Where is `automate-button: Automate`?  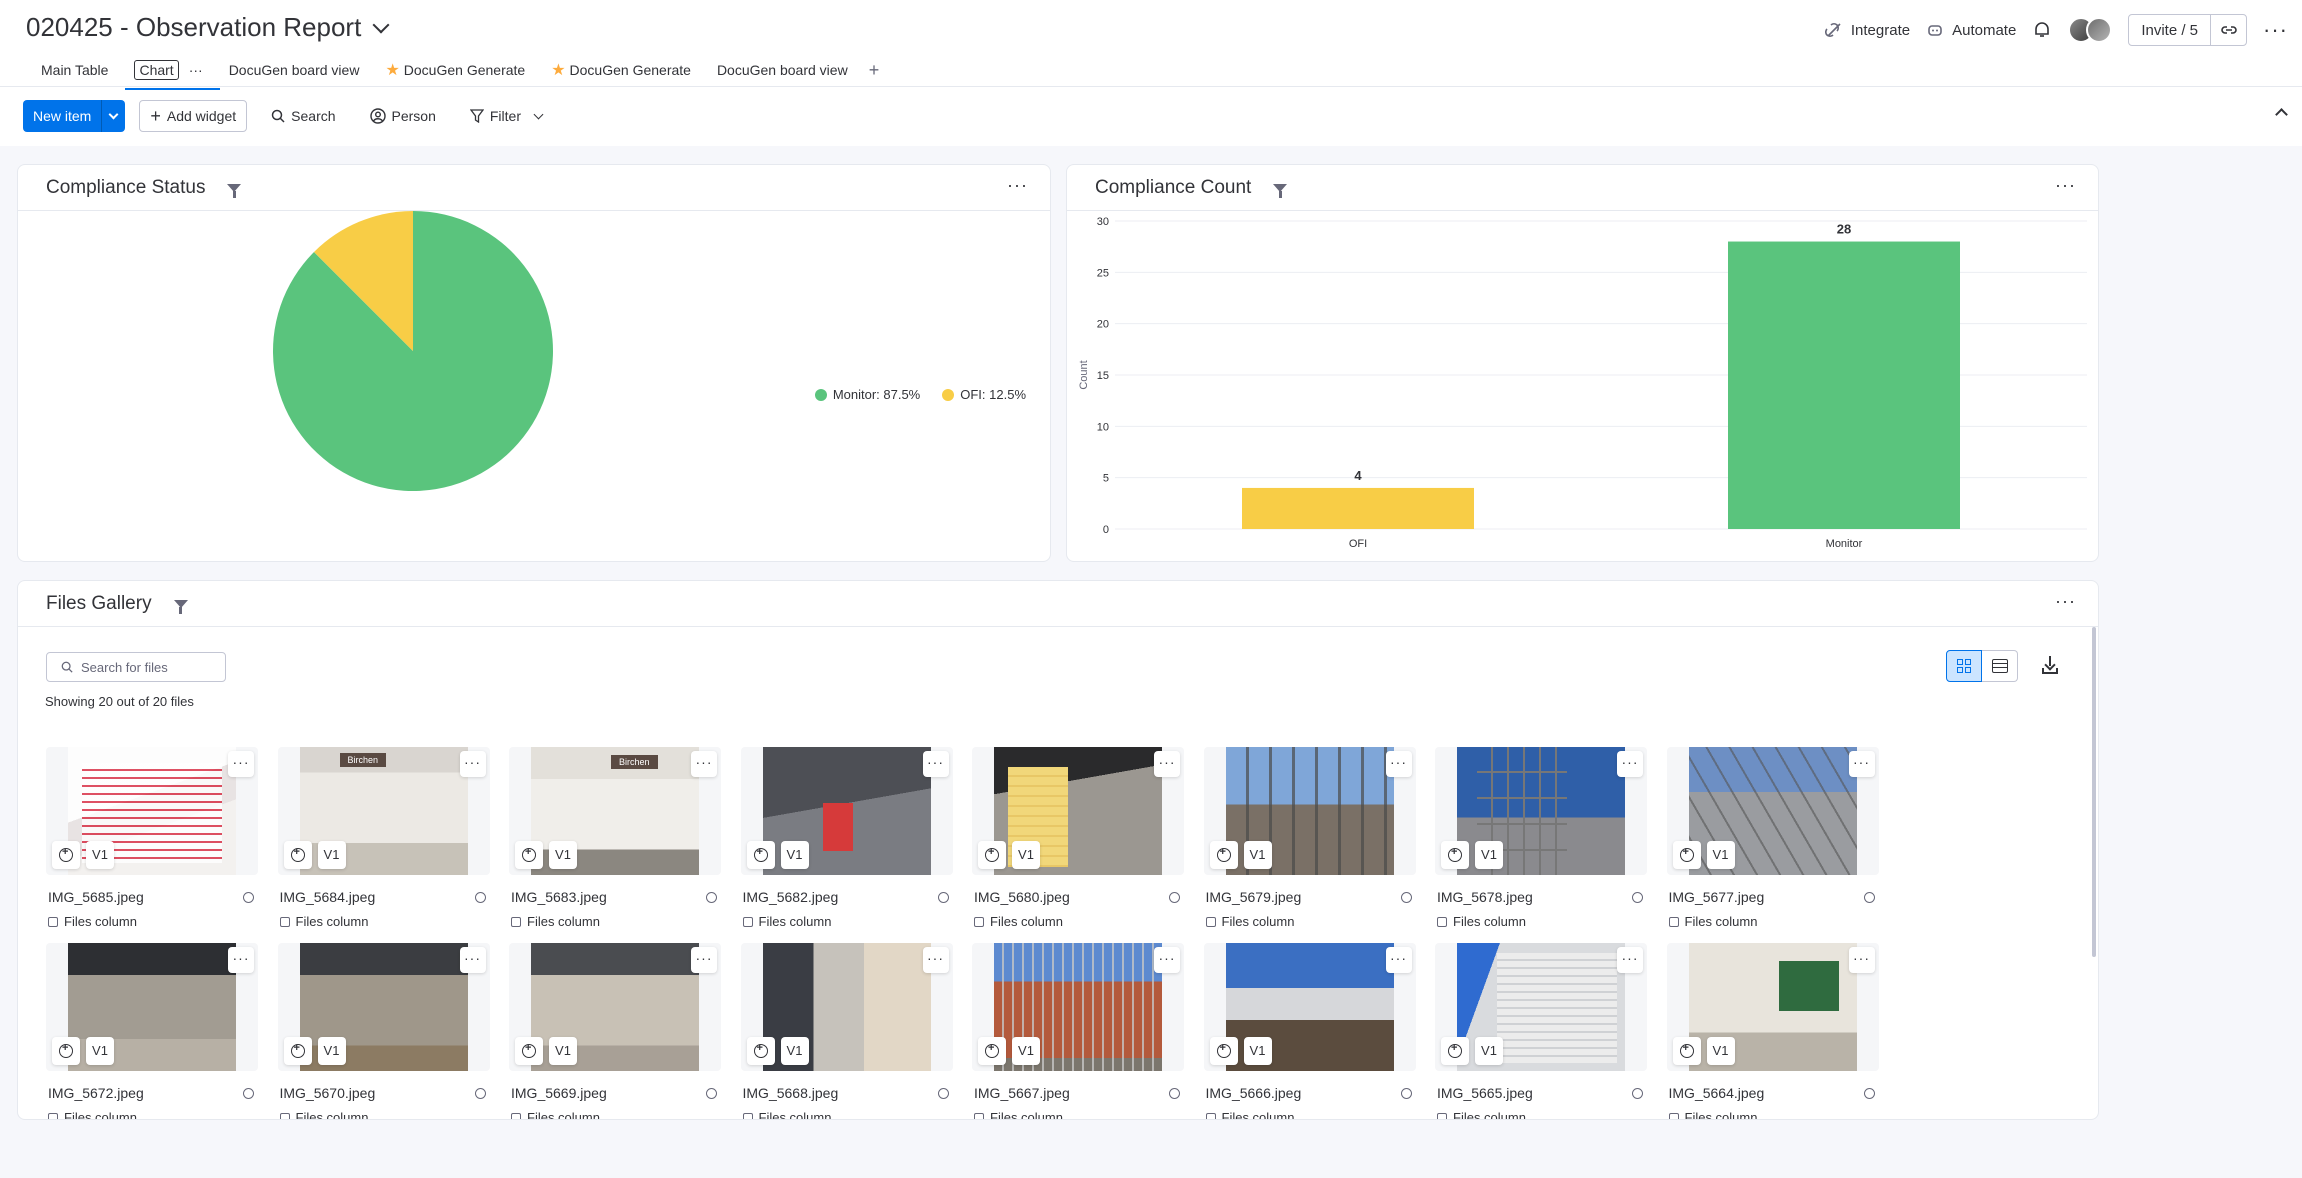
automate-button: Automate is located at coordinates (1971, 30).